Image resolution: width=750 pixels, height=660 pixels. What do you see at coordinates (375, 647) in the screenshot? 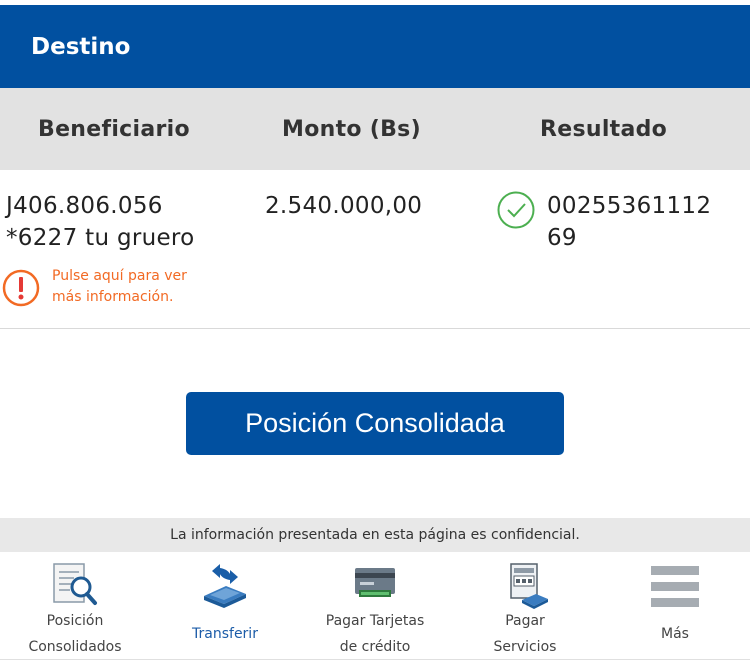
I see `nav-label-line2: de crédito` at bounding box center [375, 647].